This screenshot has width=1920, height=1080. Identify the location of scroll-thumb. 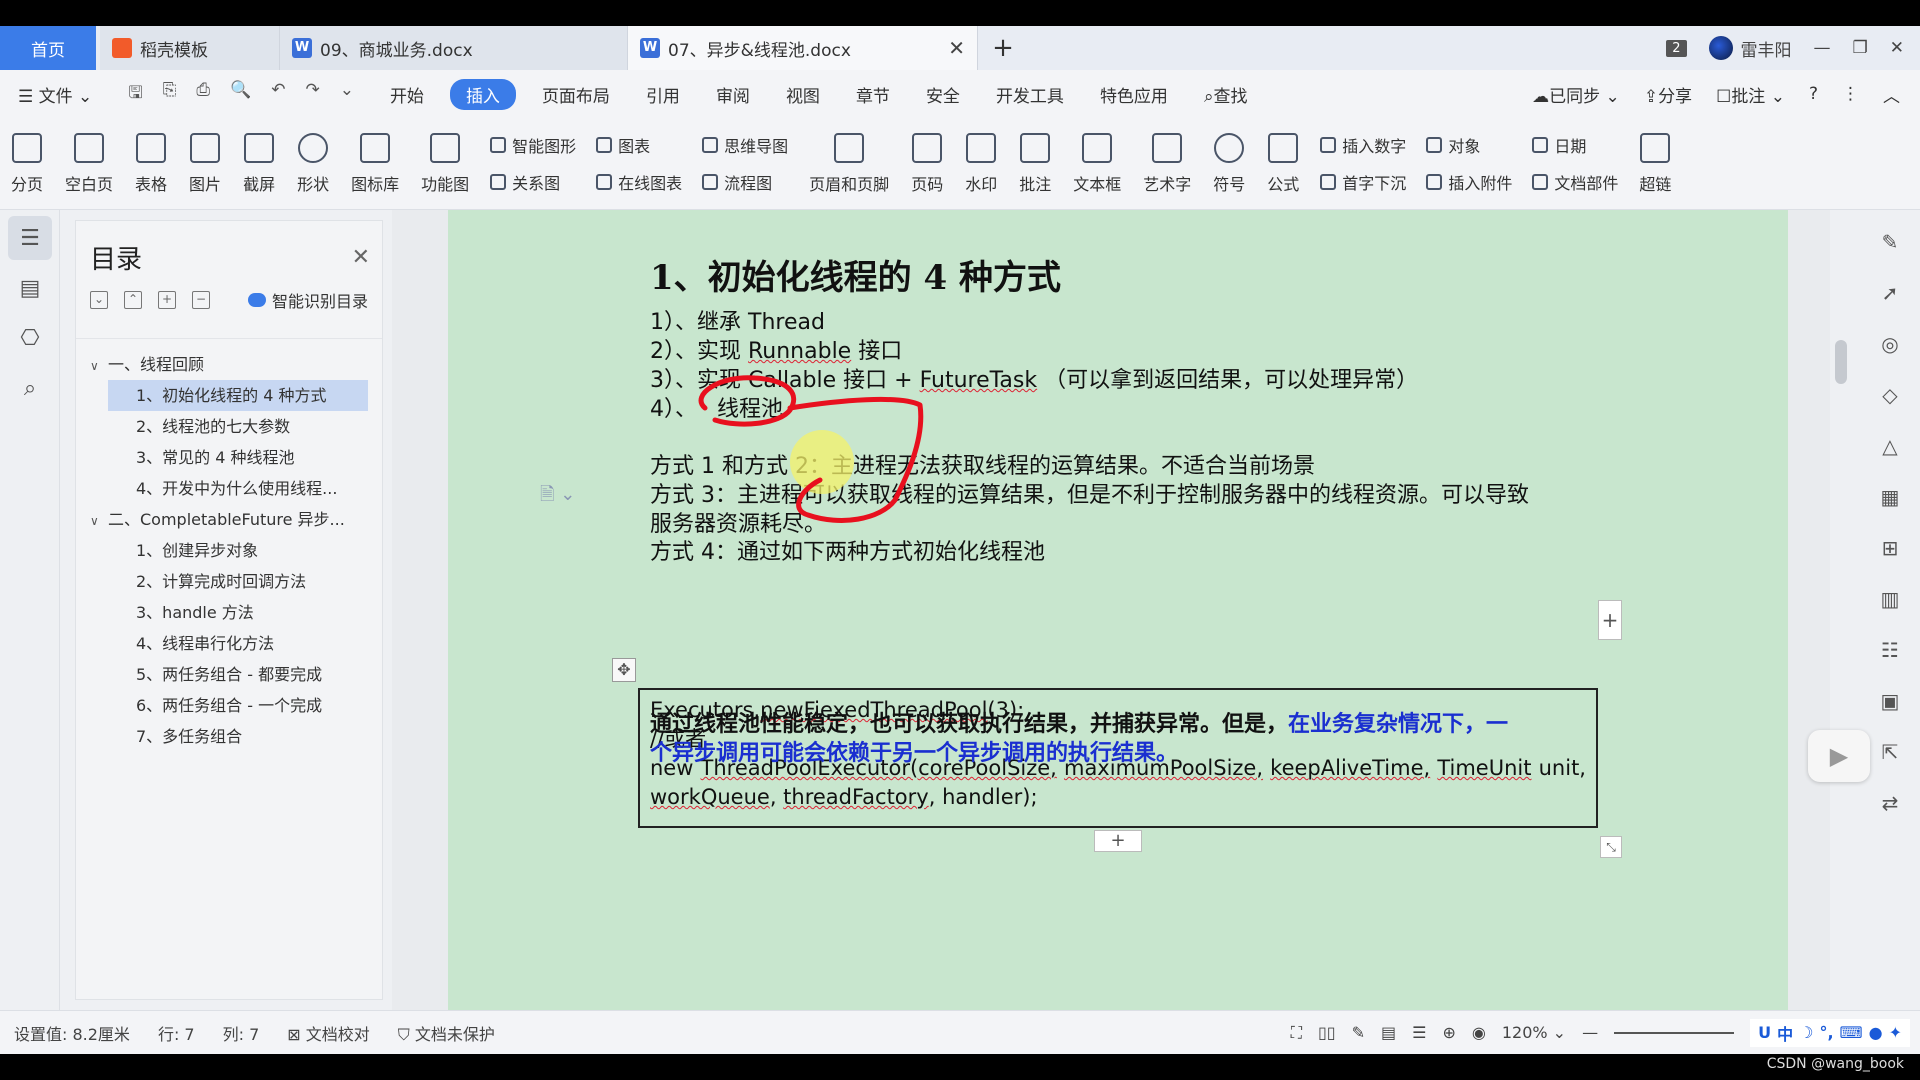
(1841, 362).